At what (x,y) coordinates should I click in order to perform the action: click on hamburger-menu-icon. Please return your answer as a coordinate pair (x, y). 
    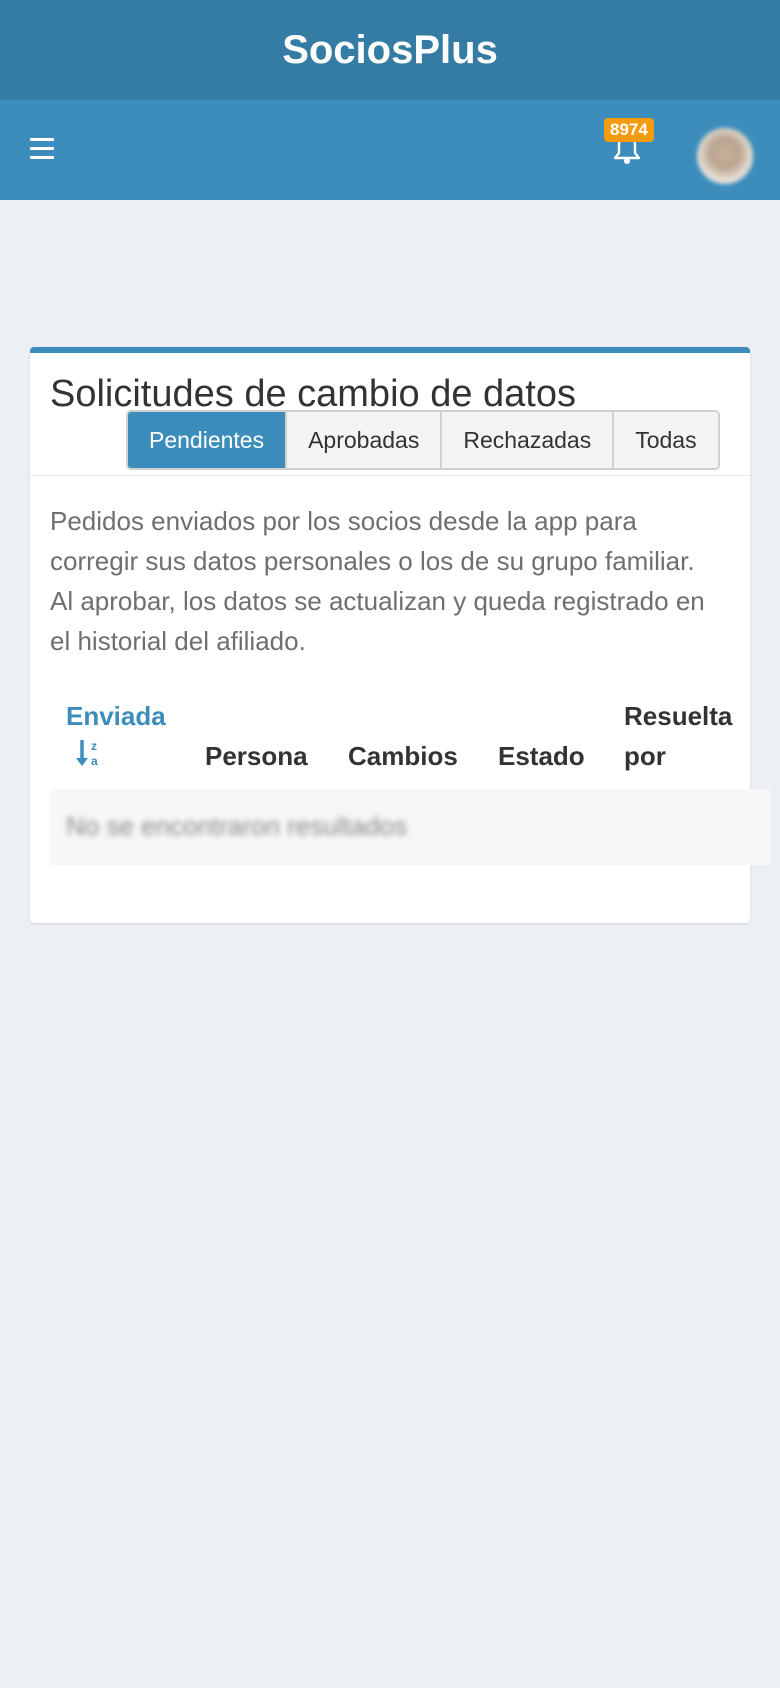
    Looking at the image, I should click on (42, 150).